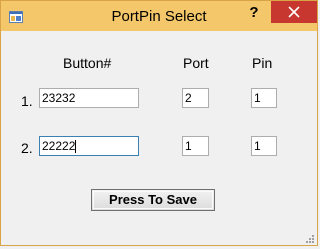 The image size is (320, 249). I want to click on button-number-value-2: 22222, so click(59, 146).